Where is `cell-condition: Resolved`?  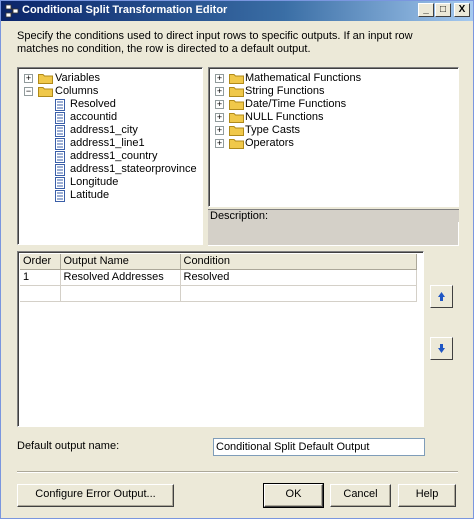 cell-condition: Resolved is located at coordinates (298, 277).